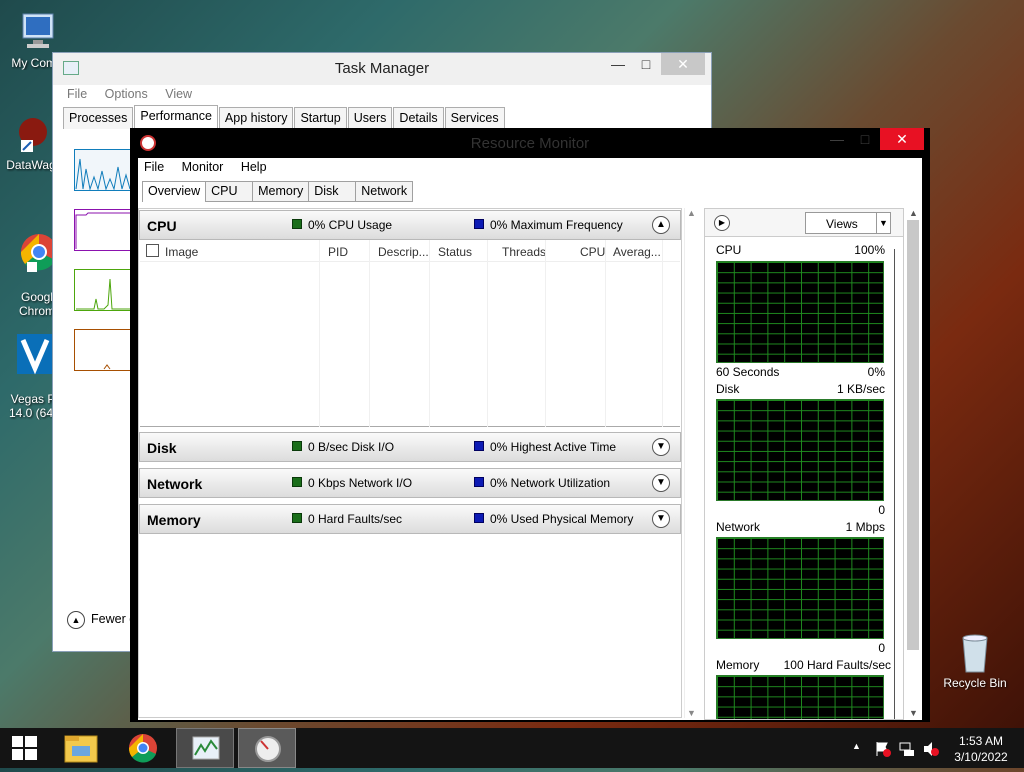 The height and width of the screenshot is (772, 1024). What do you see at coordinates (804, 223) in the screenshot?
I see `graphs-toolbar: ▶ Views ▼` at bounding box center [804, 223].